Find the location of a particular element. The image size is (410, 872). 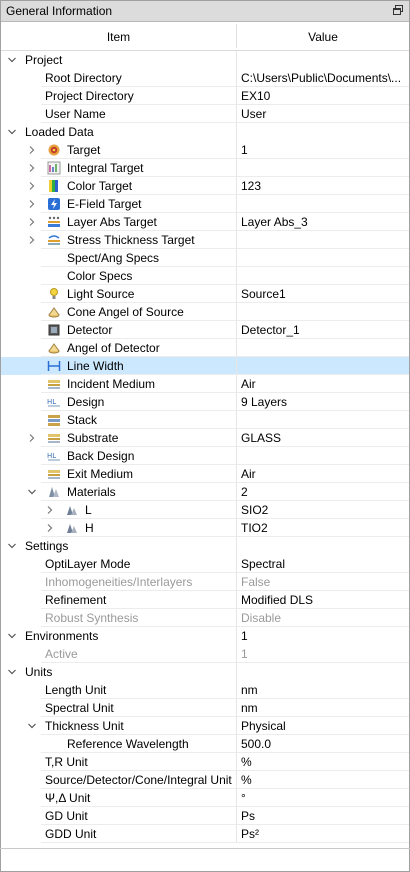

property-row-inhomogeneities-interlayers: Inhomogeneities/Interlayers False is located at coordinates (205, 582).